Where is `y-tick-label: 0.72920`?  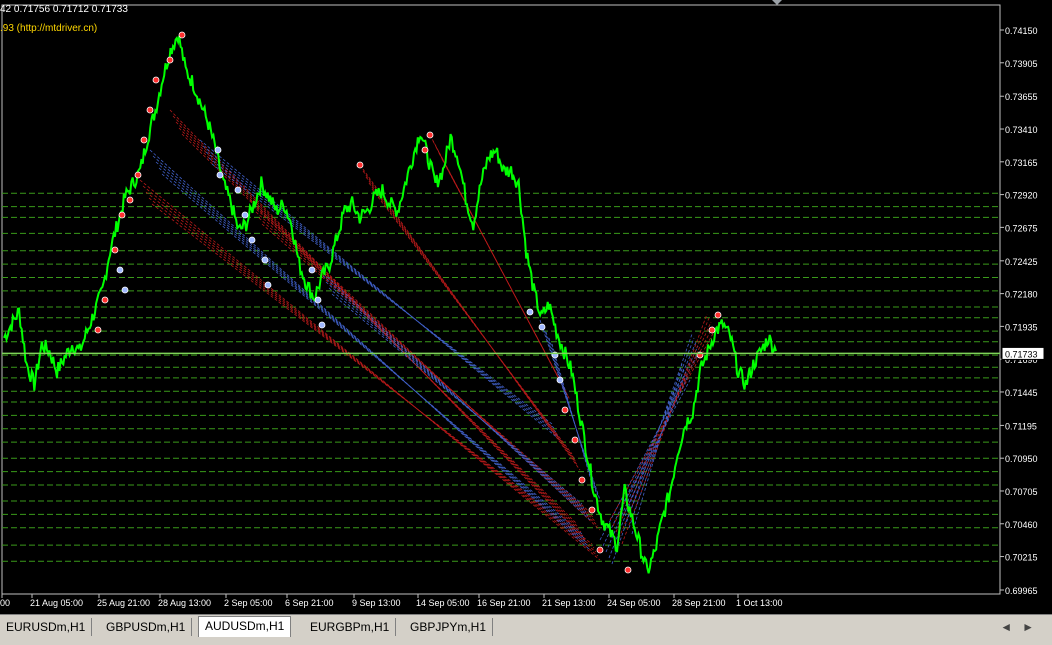 y-tick-label: 0.72920 is located at coordinates (1021, 196).